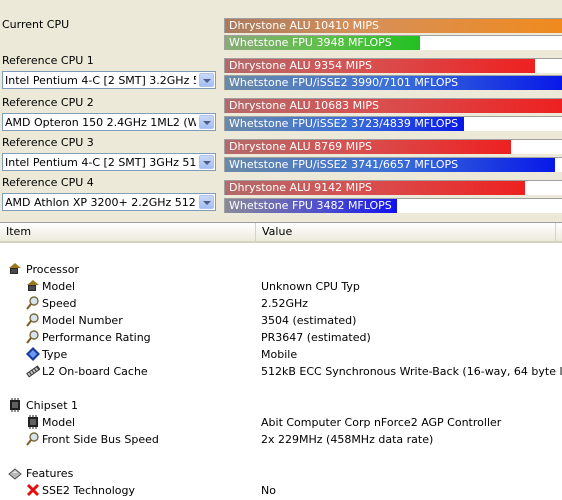 The image size is (562, 500). Describe the element at coordinates (281, 269) in the screenshot. I see `group-processor: Processor` at that location.